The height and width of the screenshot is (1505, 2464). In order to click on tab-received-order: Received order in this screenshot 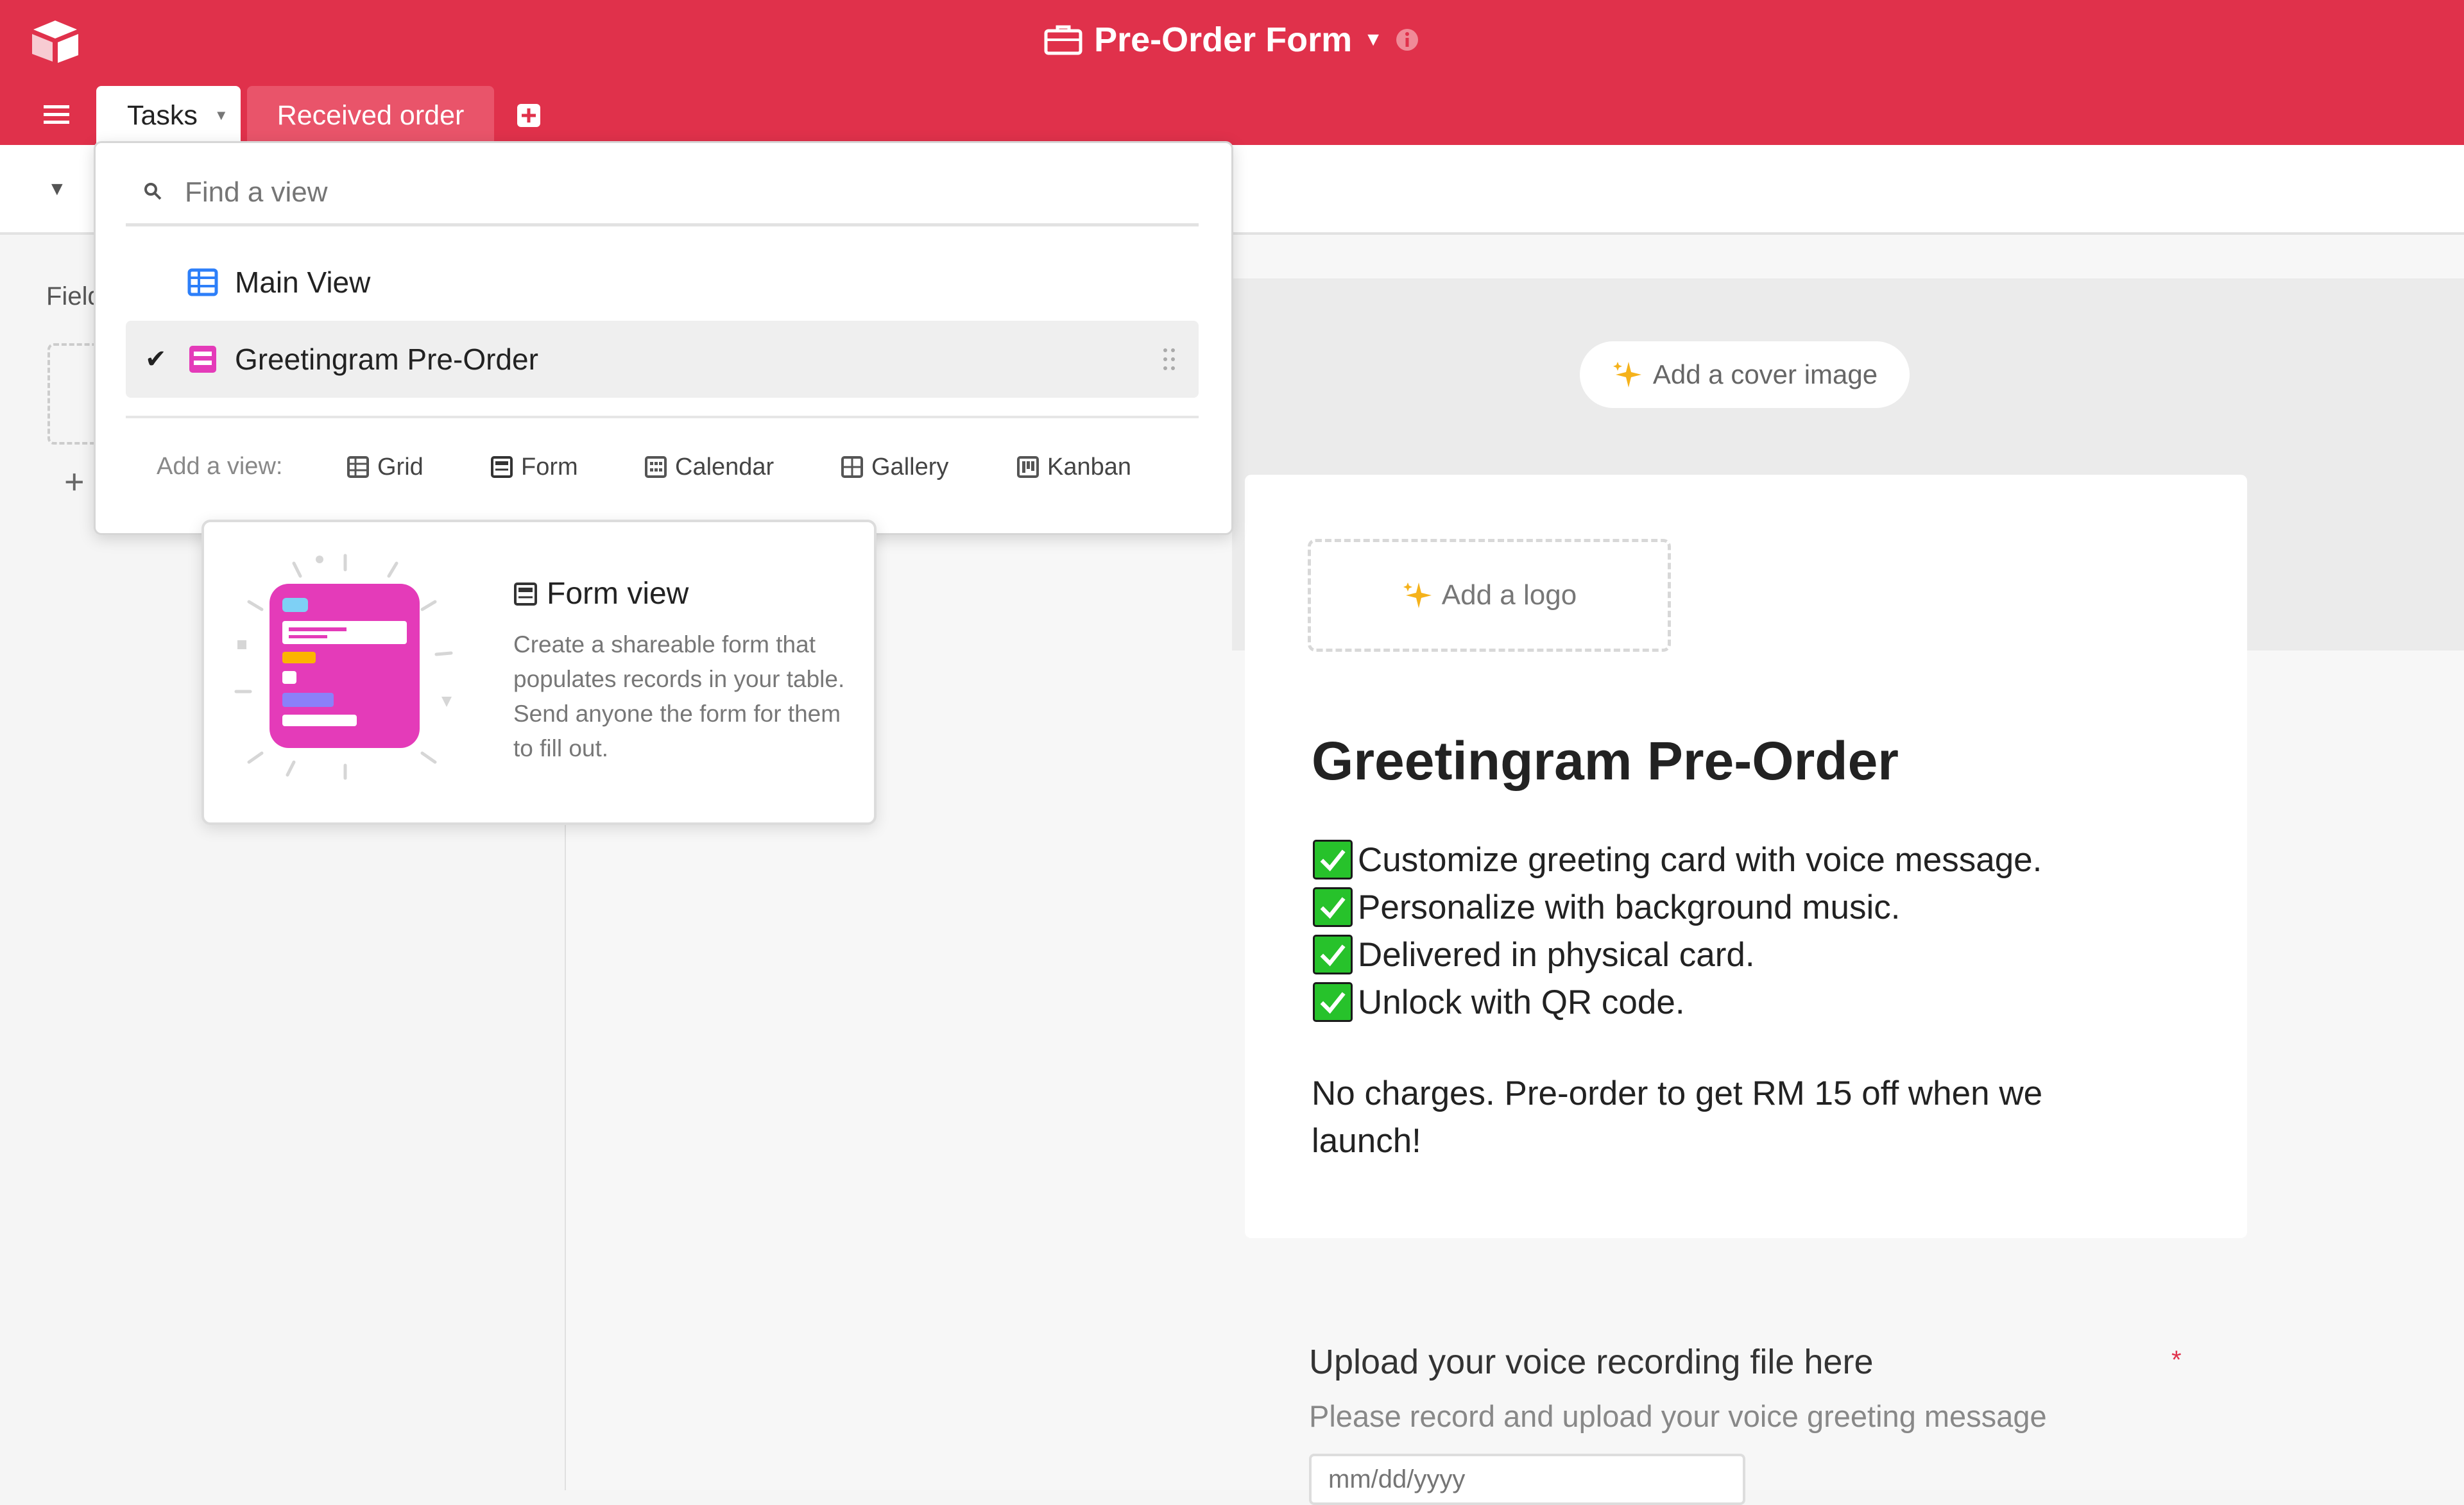, I will do `click(370, 115)`.